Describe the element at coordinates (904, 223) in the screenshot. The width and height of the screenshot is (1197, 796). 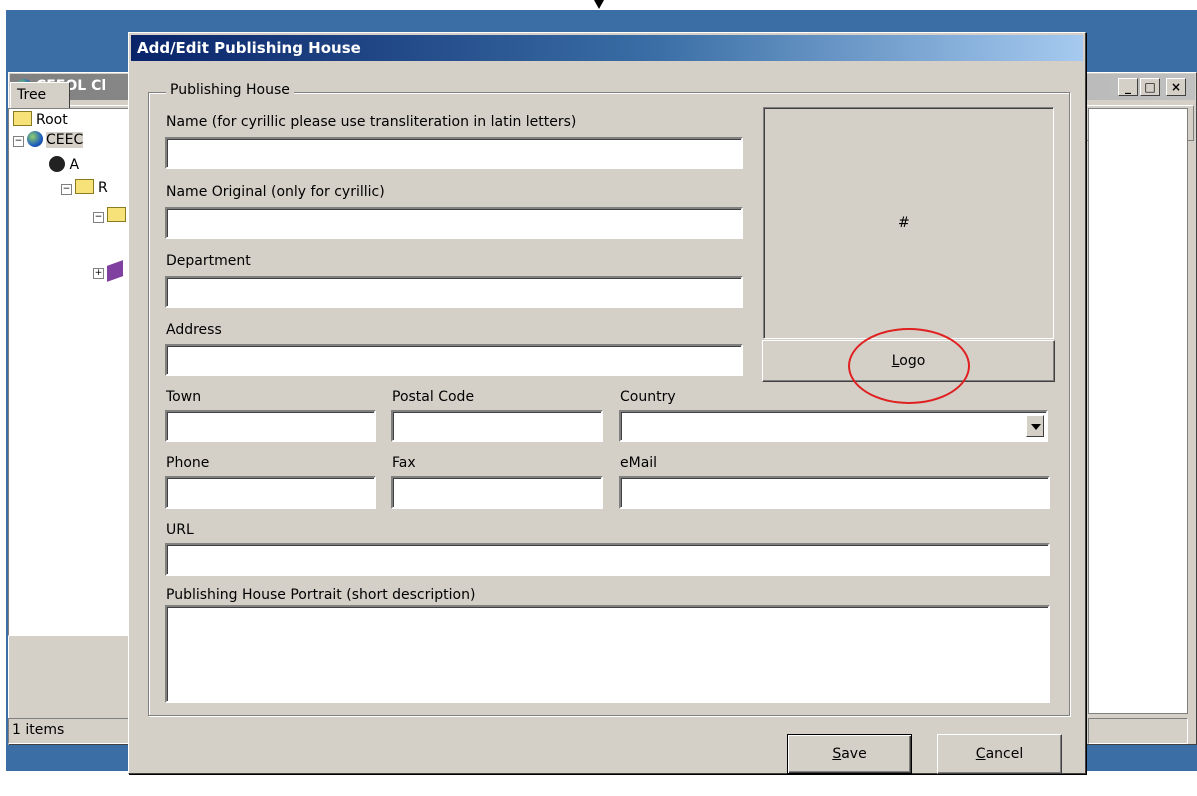
I see `logo-placeholder: #` at that location.